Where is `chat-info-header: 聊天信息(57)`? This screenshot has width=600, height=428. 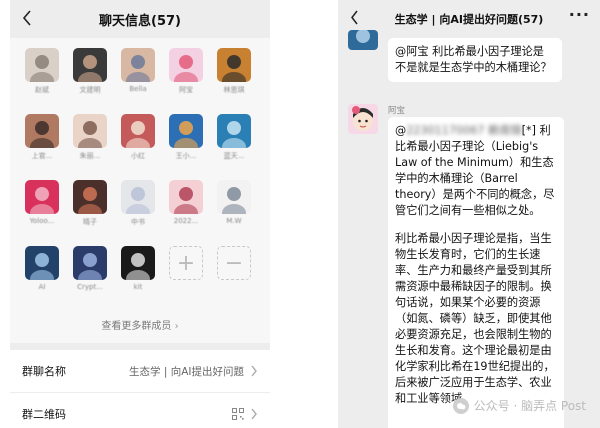 chat-info-header: 聊天信息(57) is located at coordinates (140, 19).